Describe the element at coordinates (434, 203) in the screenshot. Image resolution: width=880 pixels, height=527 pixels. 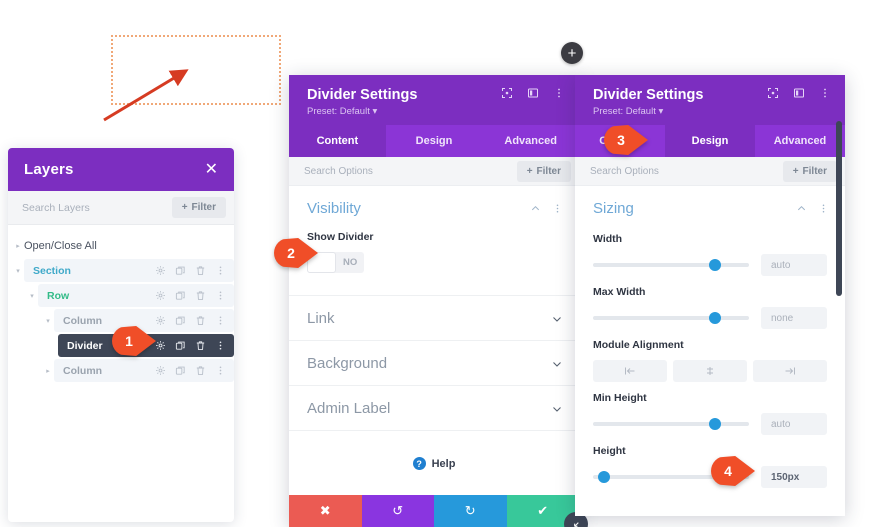
I see `accordion-visibility: Visibility` at that location.